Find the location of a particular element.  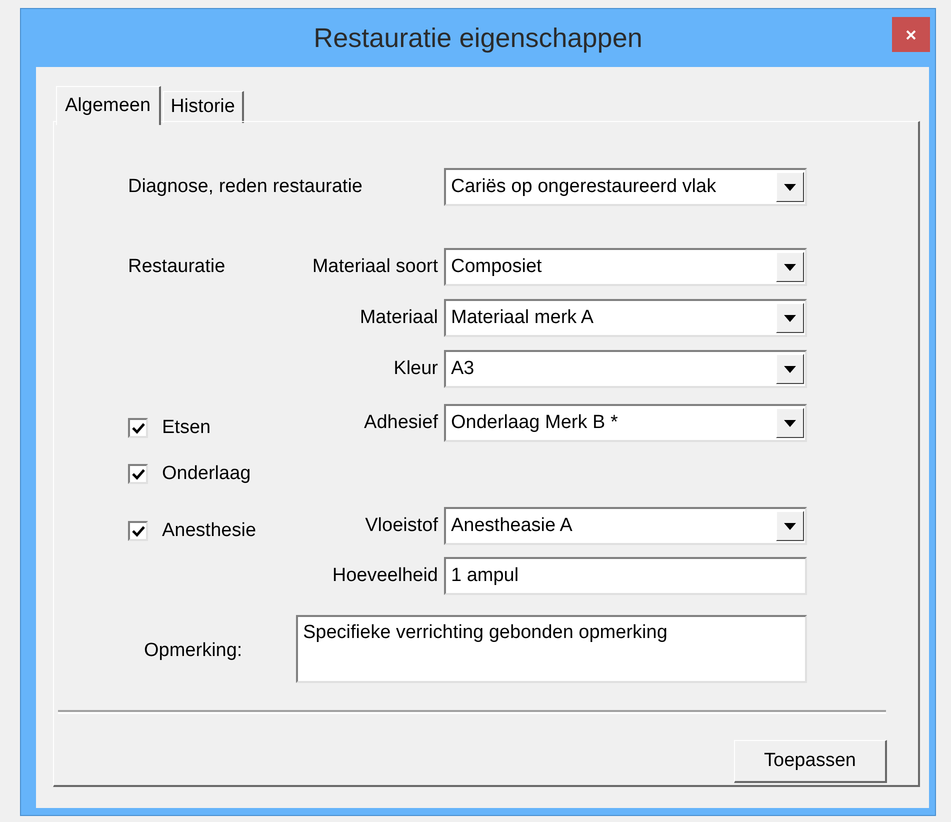

dropdown-value: Composiet is located at coordinates (496, 266).